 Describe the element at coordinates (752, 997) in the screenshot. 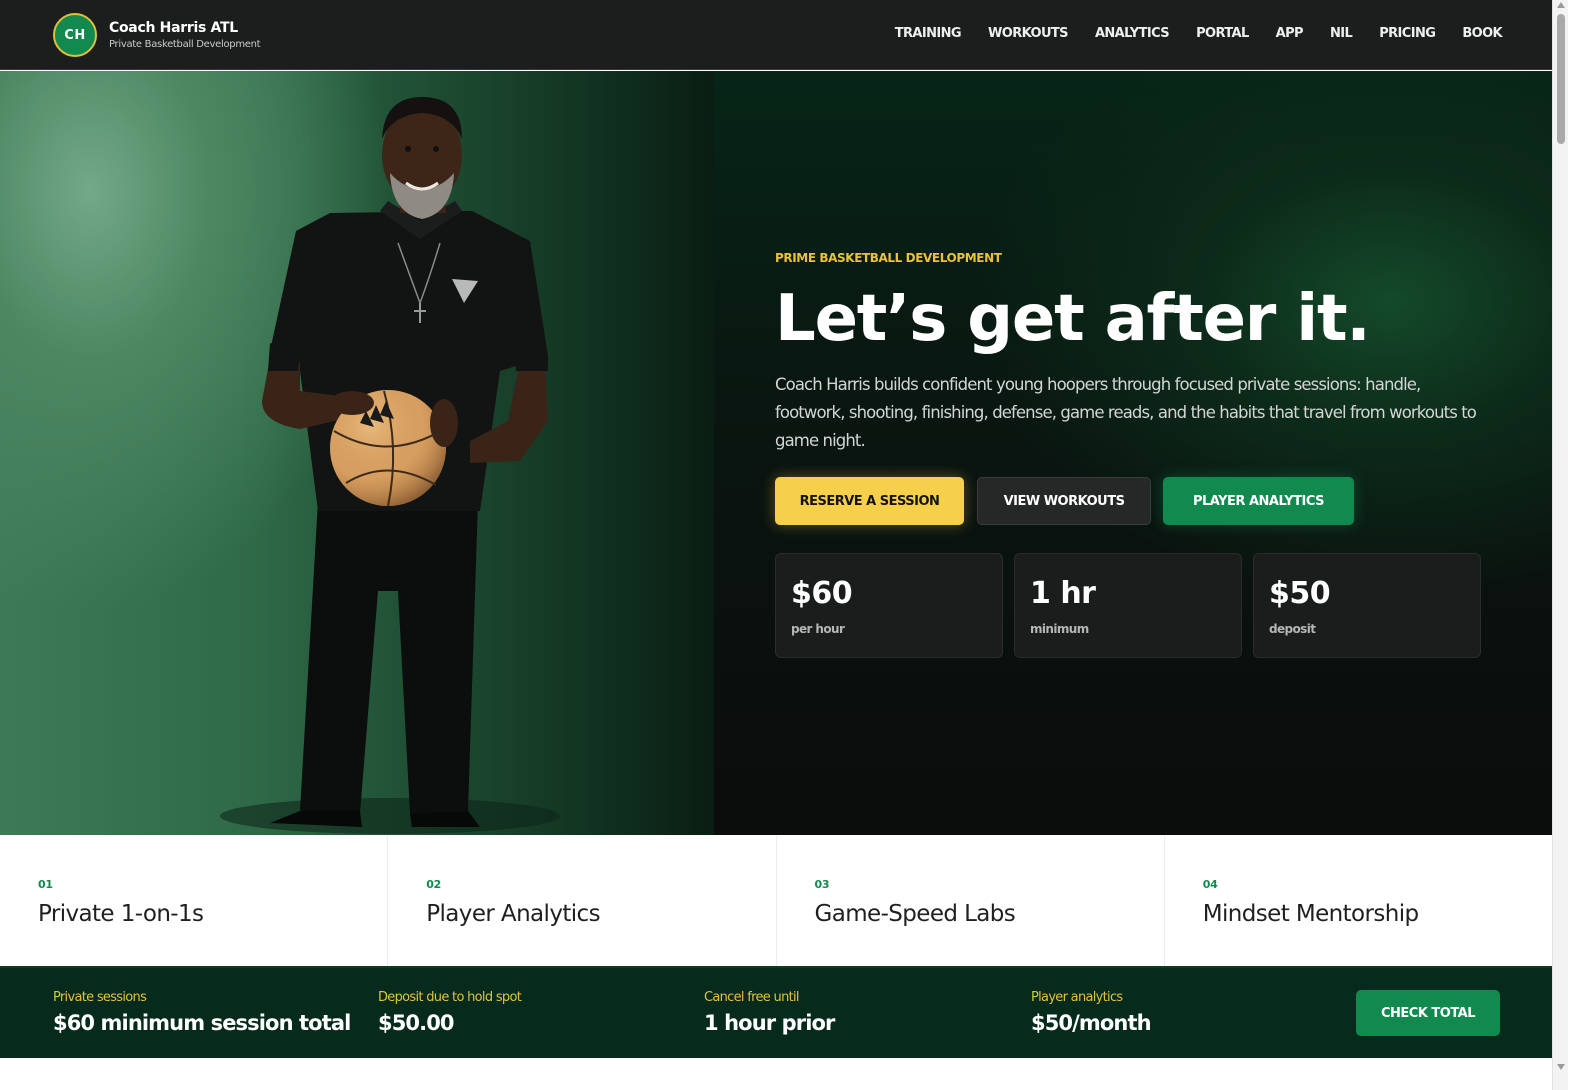

I see `info-key: Cancel free until` at that location.